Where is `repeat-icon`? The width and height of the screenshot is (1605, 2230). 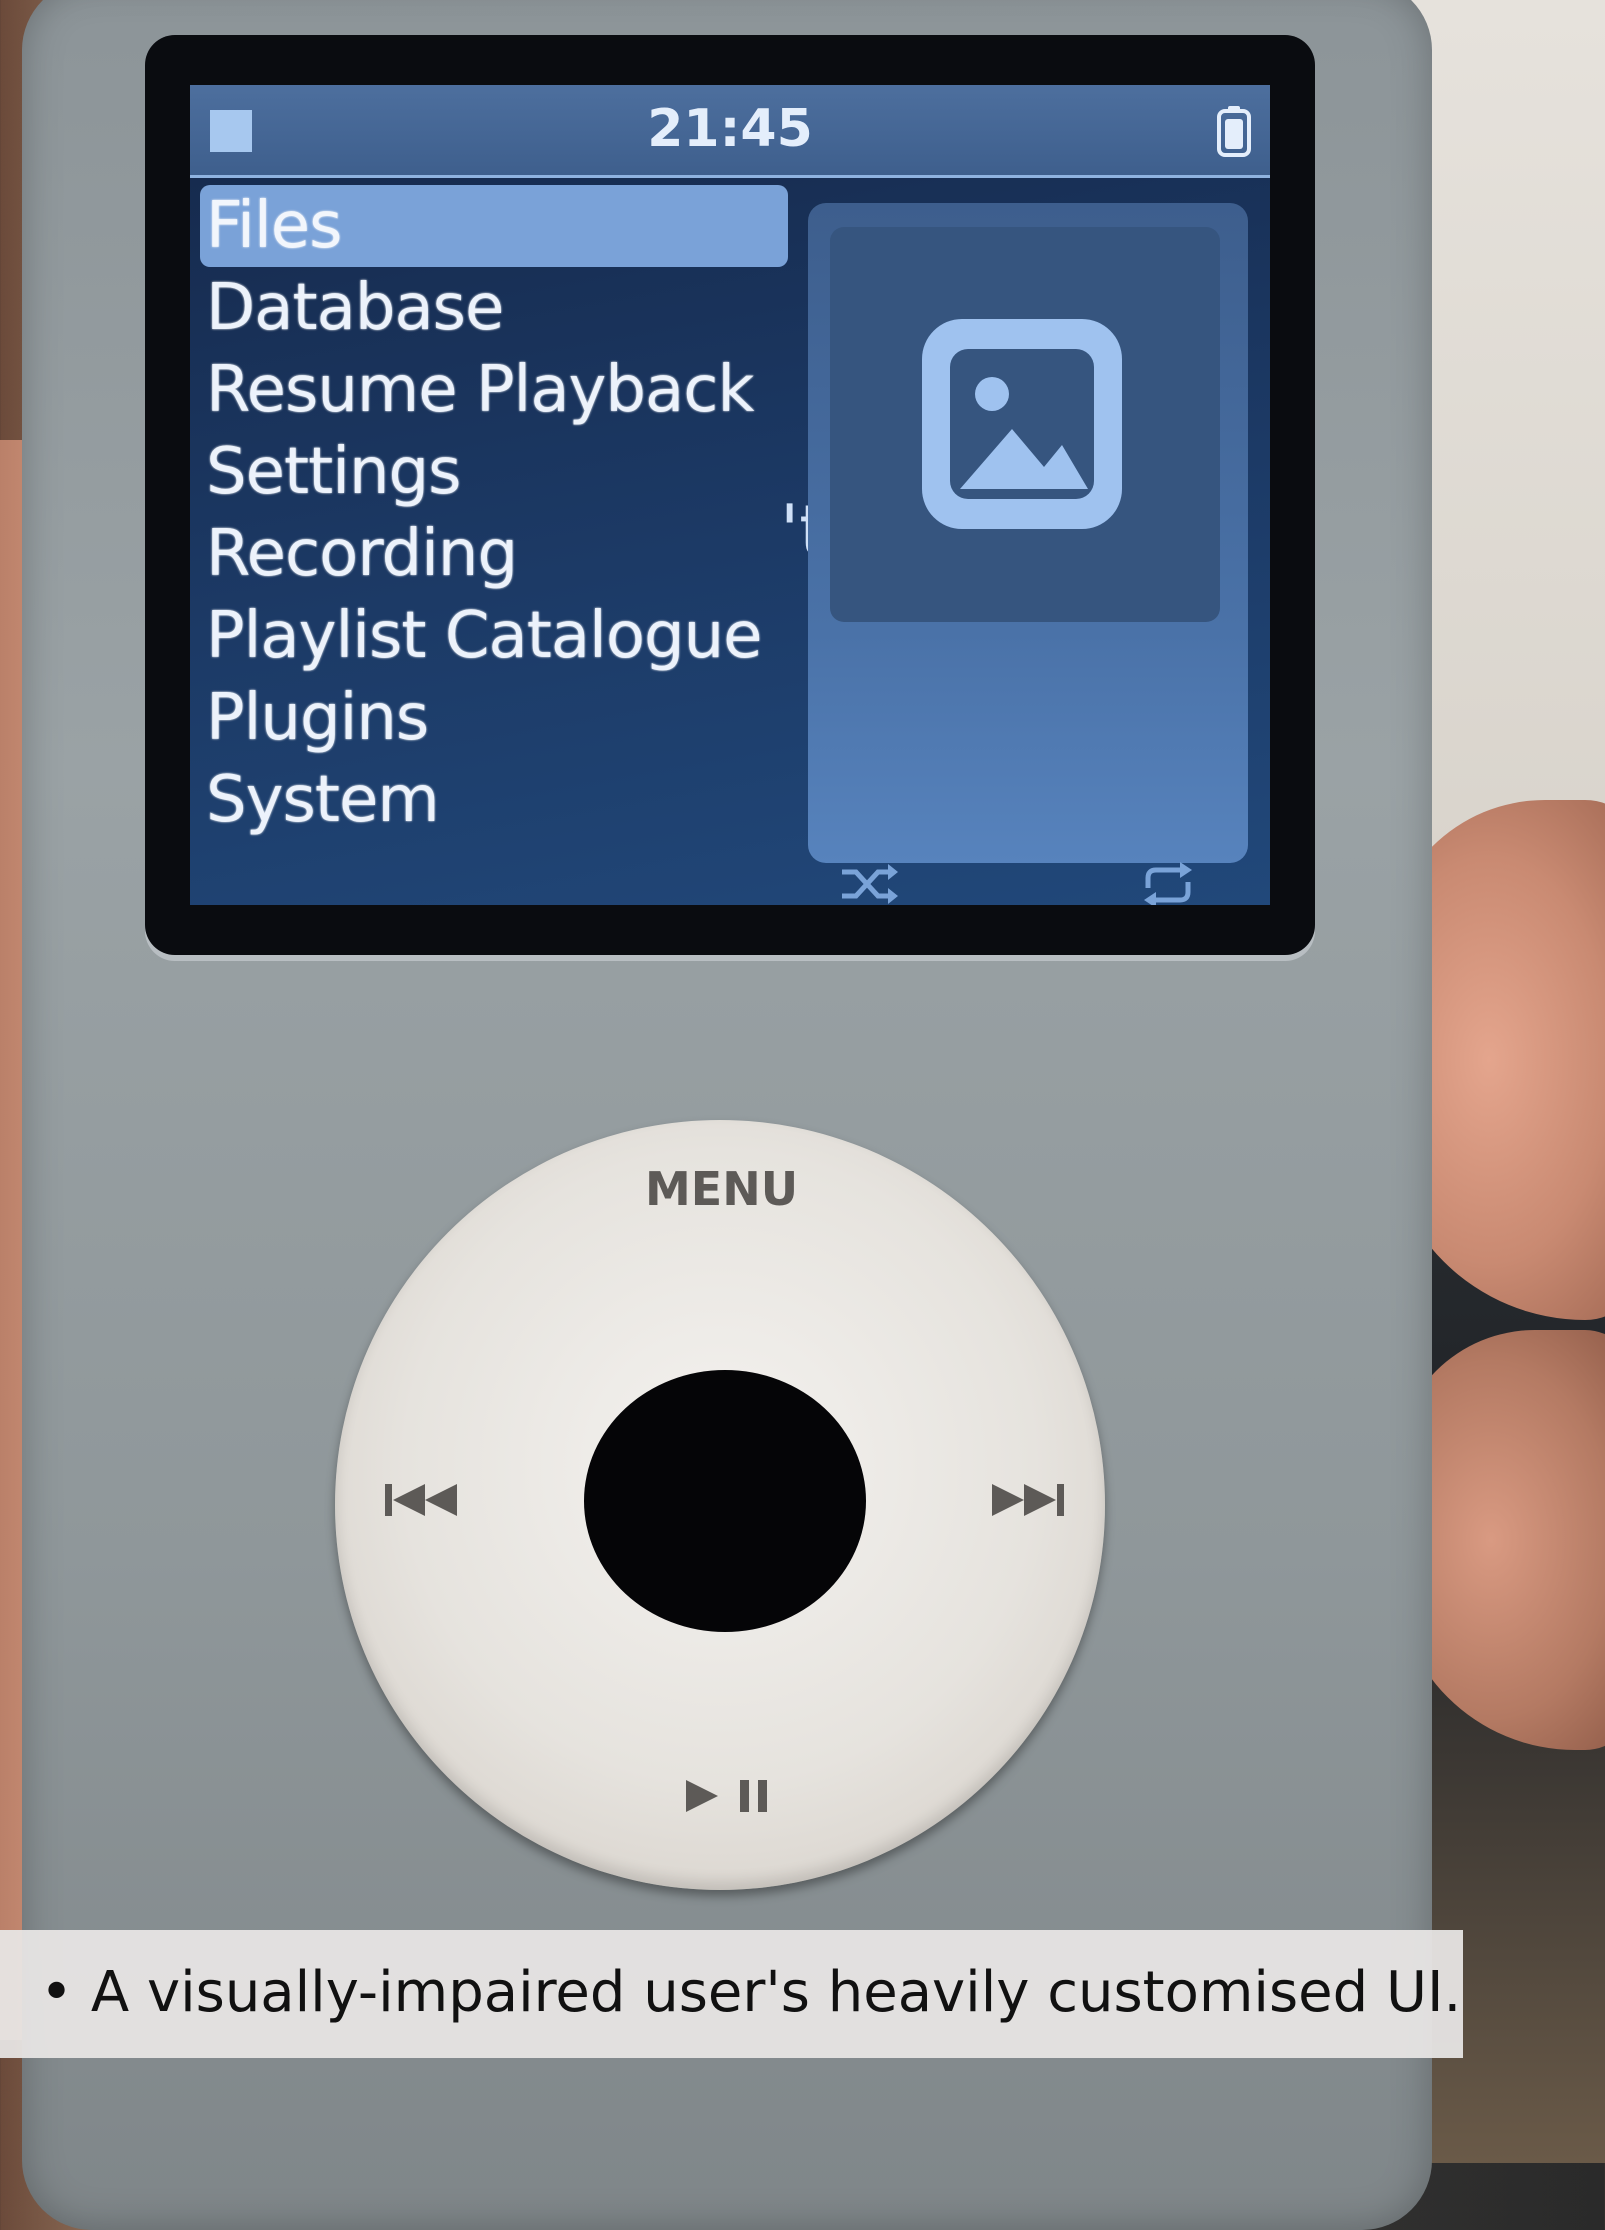 repeat-icon is located at coordinates (1168, 881).